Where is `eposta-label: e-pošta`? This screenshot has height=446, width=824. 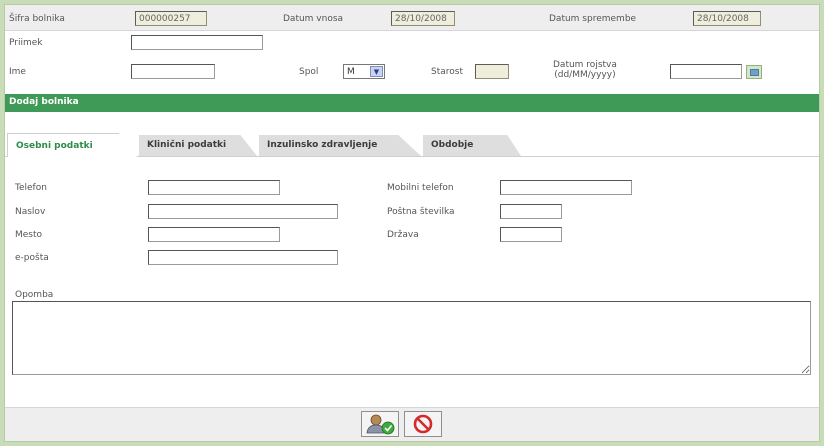 eposta-label: e-pošta is located at coordinates (32, 258).